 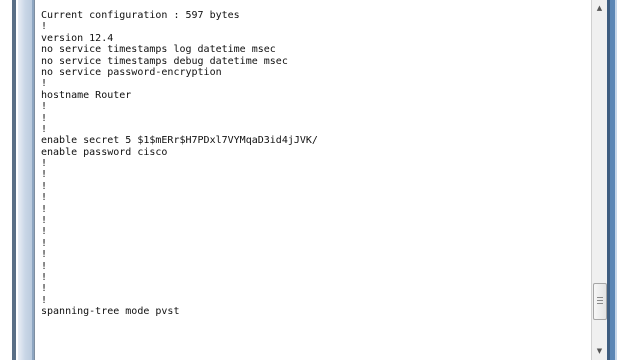 What do you see at coordinates (599, 180) in the screenshot?
I see `vertical-scrollbar: ▲ ▼` at bounding box center [599, 180].